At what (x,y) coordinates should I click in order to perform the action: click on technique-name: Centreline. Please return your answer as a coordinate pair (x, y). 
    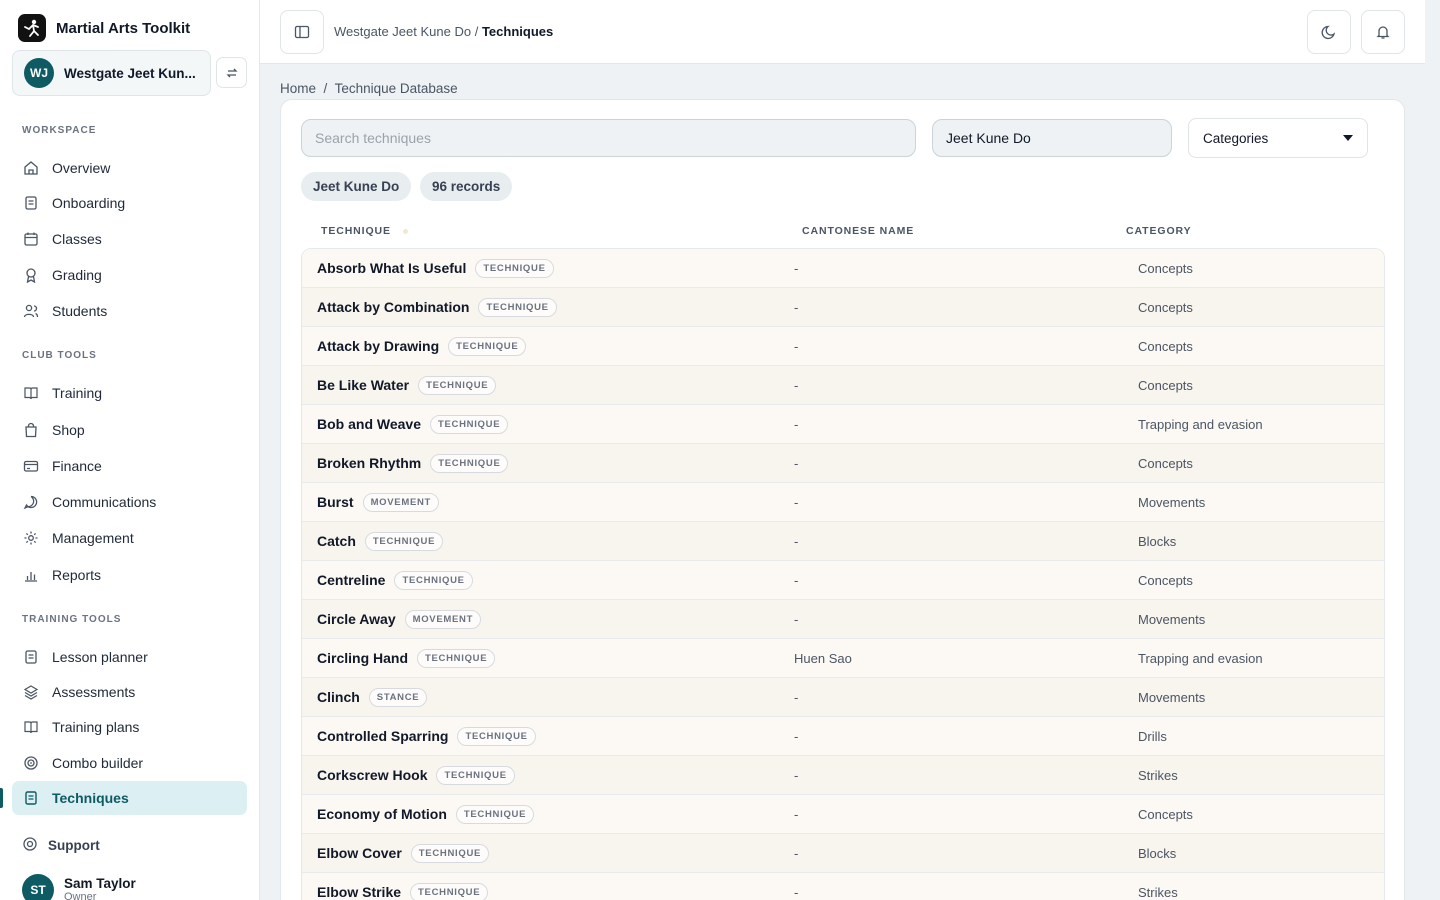
    Looking at the image, I should click on (351, 580).